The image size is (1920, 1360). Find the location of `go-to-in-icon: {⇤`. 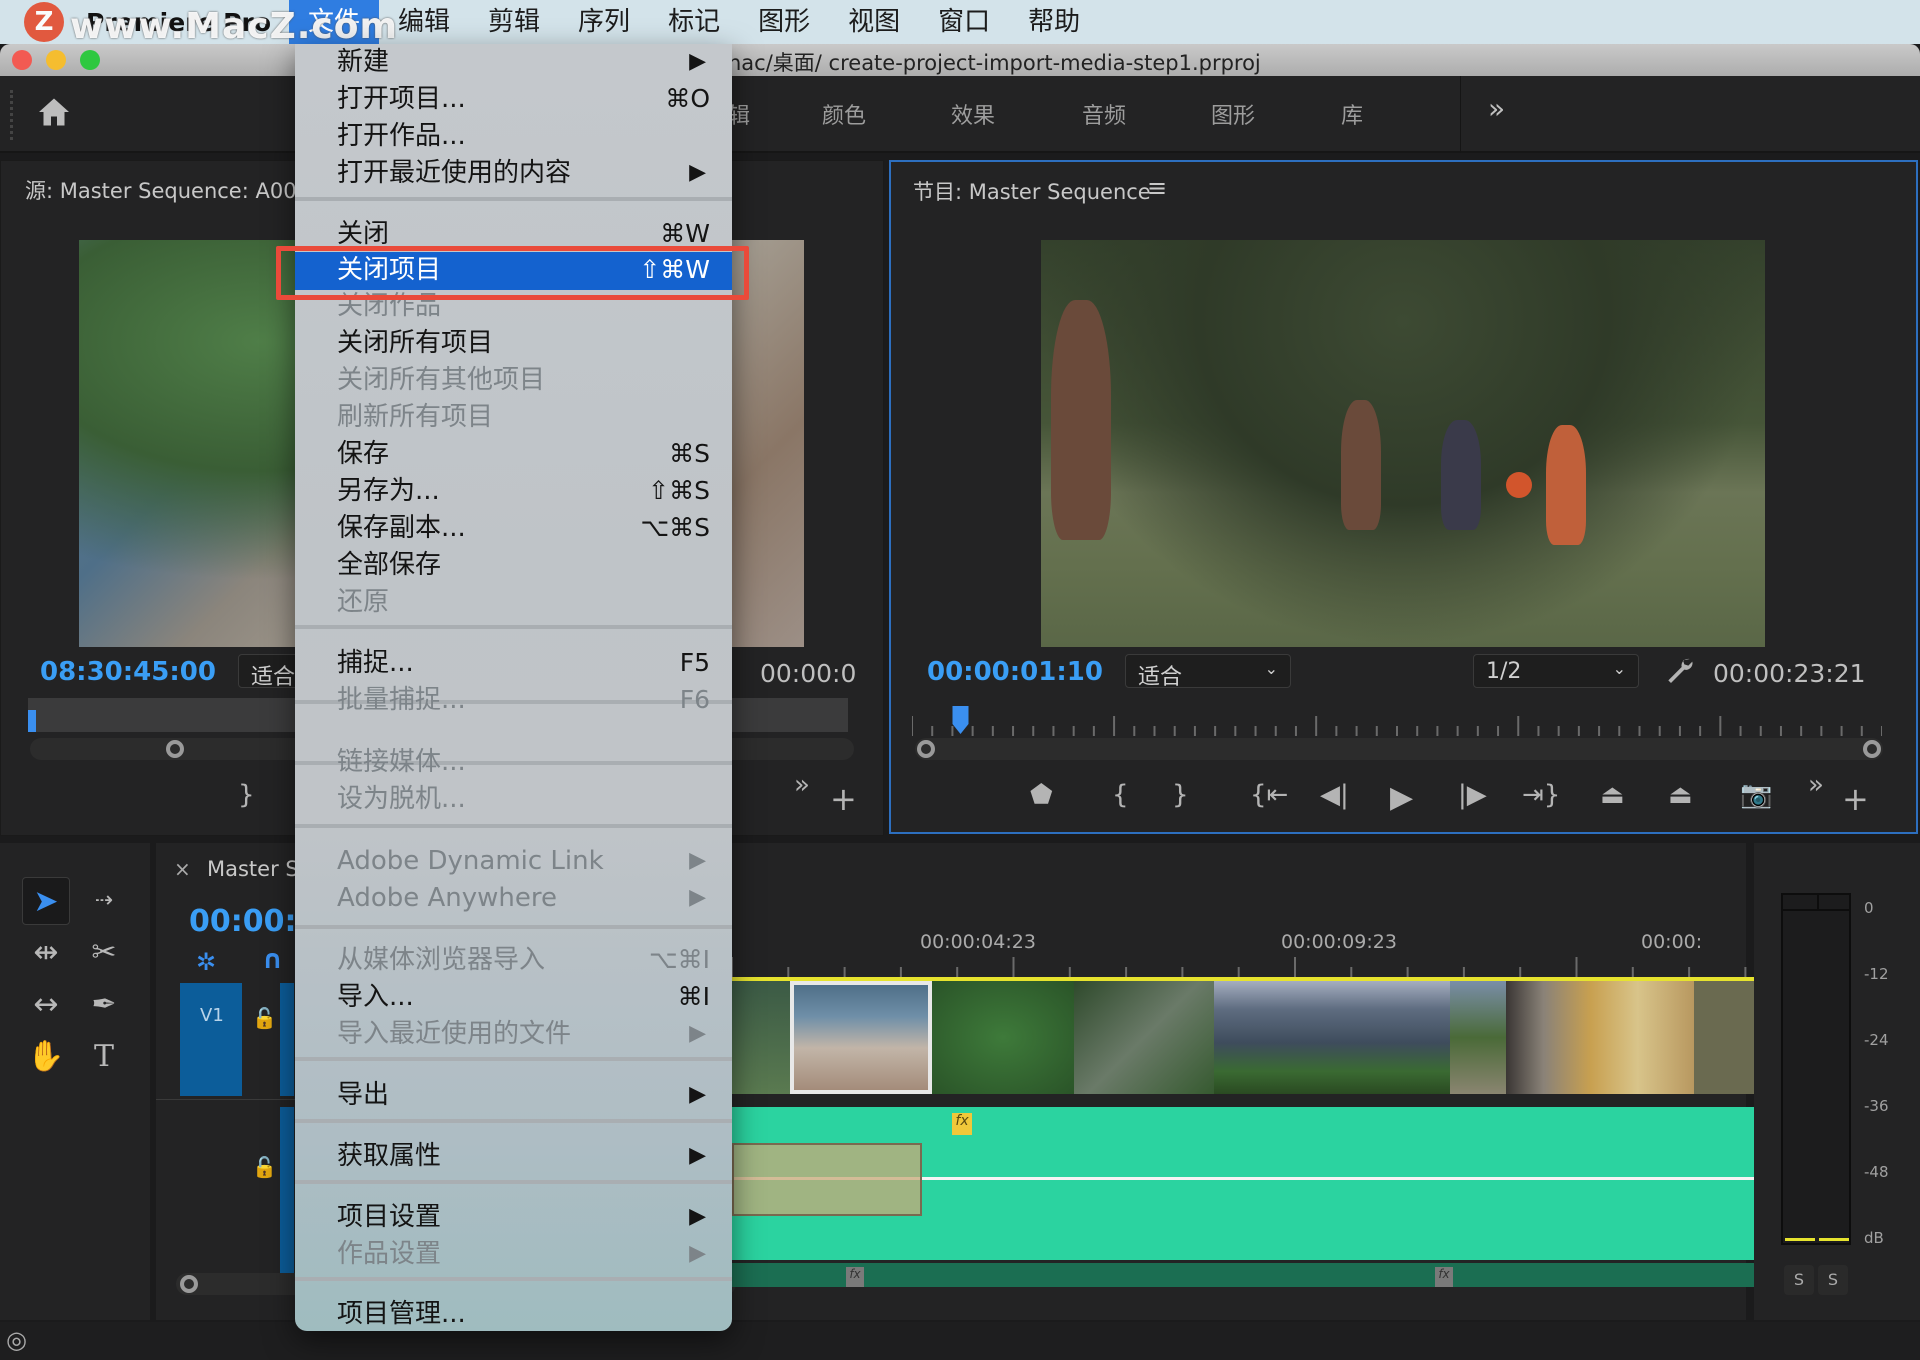

go-to-in-icon: {⇤ is located at coordinates (1269, 795).